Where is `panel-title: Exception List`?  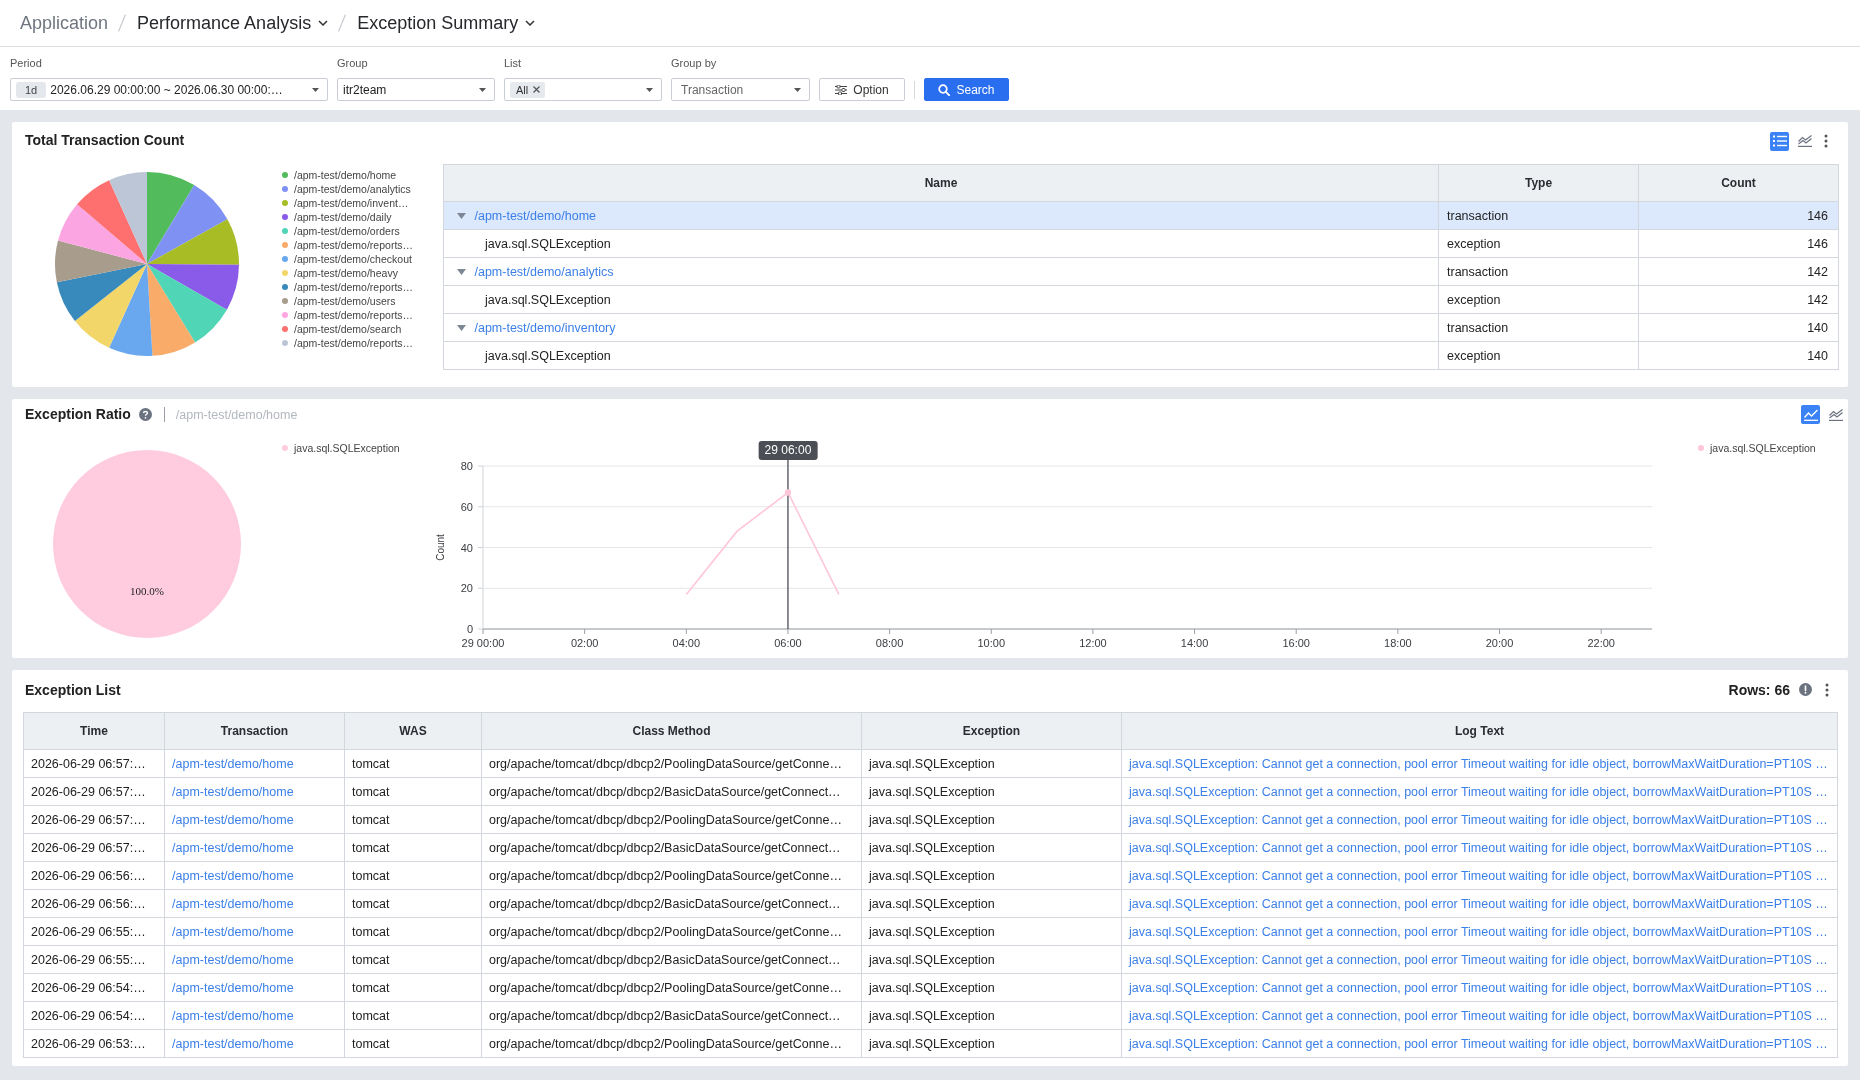 panel-title: Exception List is located at coordinates (73, 690).